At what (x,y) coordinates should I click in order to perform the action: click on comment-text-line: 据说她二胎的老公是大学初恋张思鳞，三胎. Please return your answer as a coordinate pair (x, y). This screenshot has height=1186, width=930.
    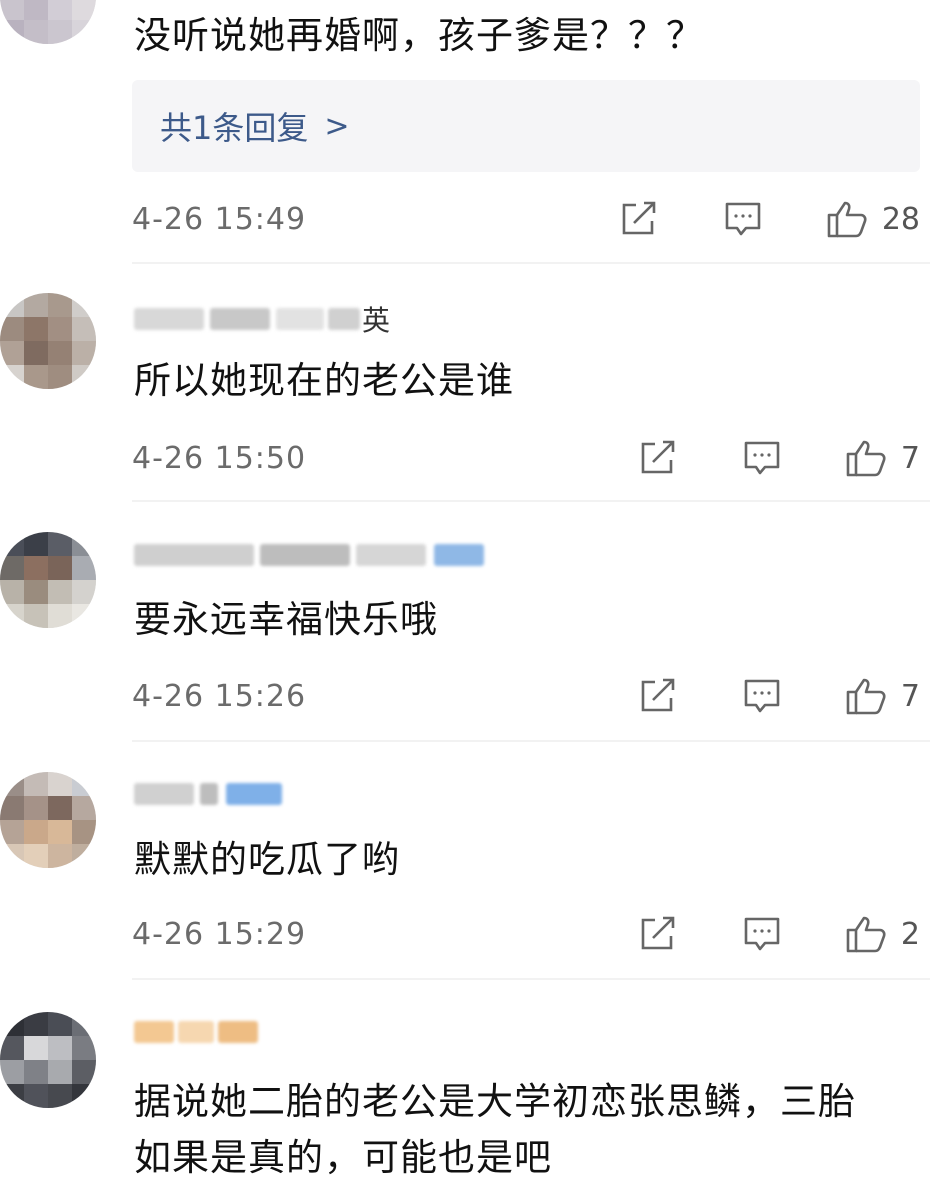
    Looking at the image, I should click on (495, 1101).